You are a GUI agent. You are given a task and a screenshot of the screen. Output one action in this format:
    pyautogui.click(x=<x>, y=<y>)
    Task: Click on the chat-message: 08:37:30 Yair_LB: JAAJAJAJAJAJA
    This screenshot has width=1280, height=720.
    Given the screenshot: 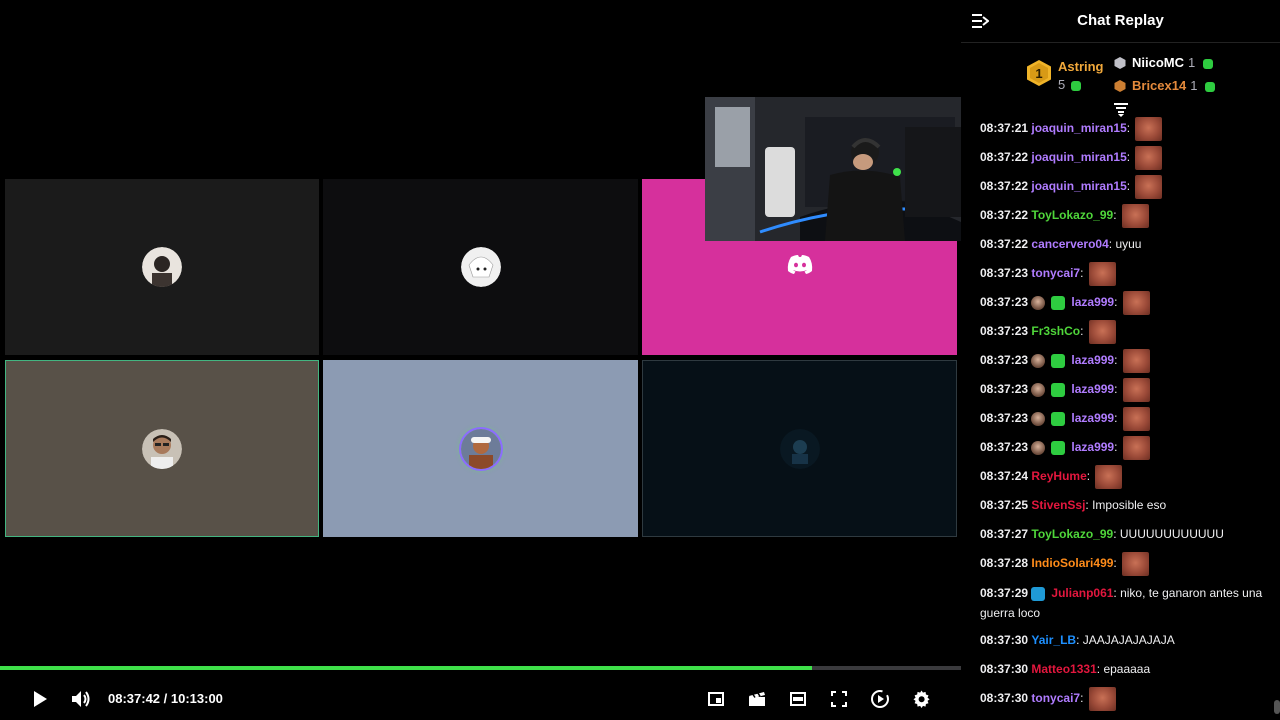 What is the action you would take?
    pyautogui.click(x=1077, y=640)
    